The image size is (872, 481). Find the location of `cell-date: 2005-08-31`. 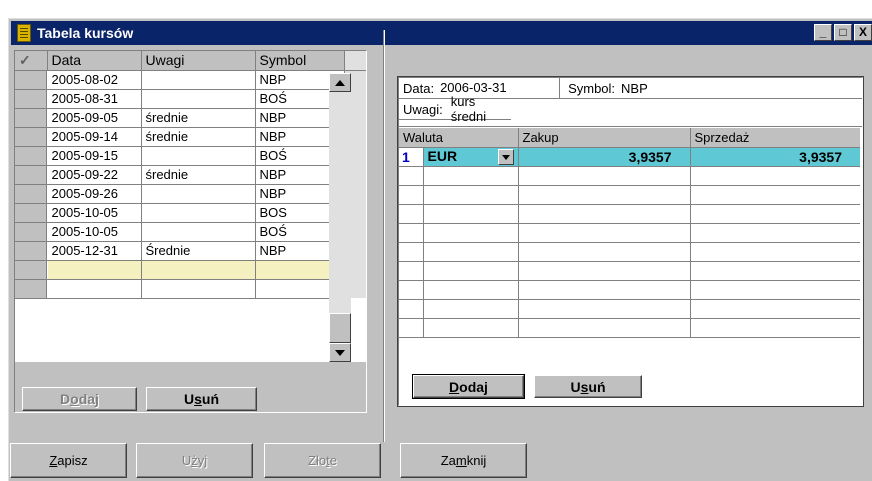

cell-date: 2005-08-31 is located at coordinates (94, 99).